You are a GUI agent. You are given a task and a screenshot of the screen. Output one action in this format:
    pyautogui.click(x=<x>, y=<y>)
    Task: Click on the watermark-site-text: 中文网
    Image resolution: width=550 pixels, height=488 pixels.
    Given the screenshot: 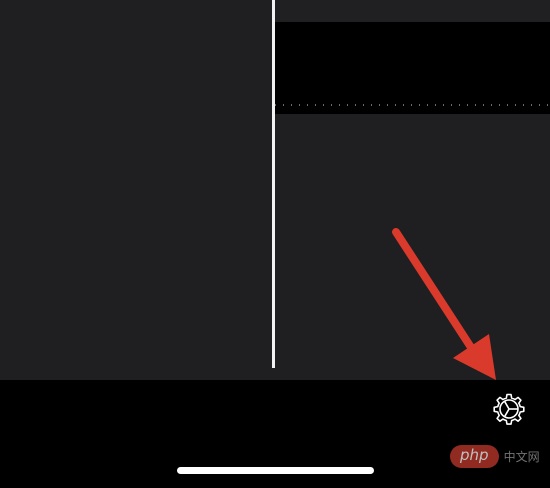 What is the action you would take?
    pyautogui.click(x=521, y=456)
    